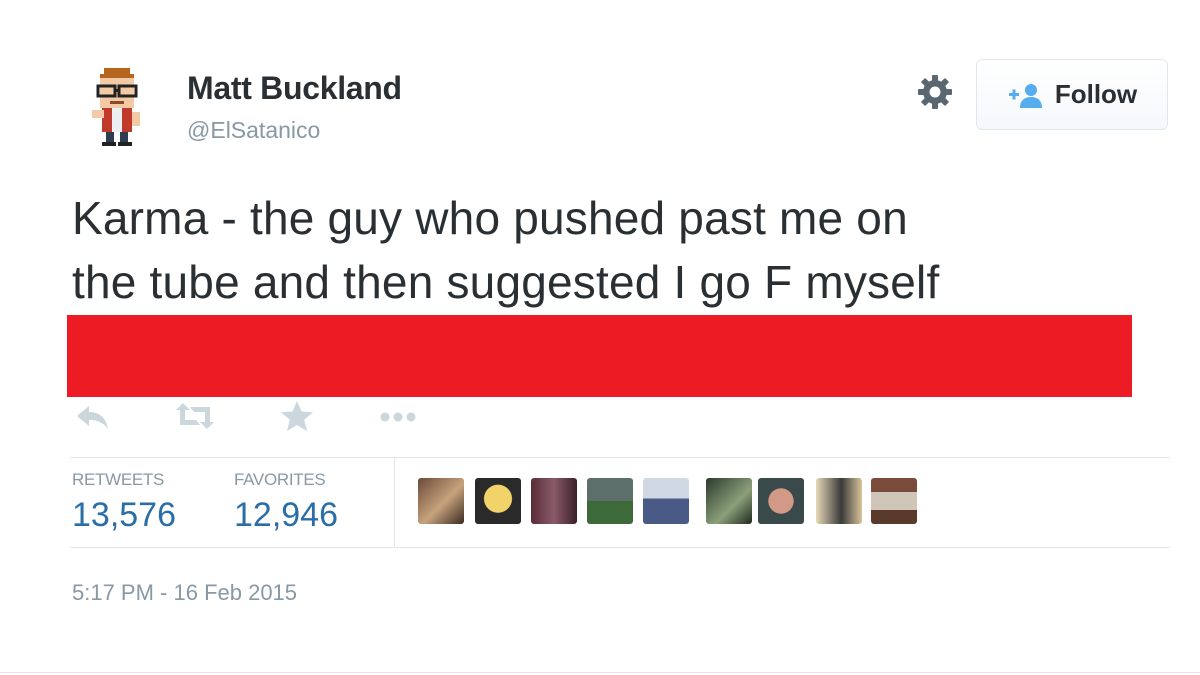 The image size is (1200, 675). Describe the element at coordinates (620, 547) in the screenshot. I see `stats-bottom-divider` at that location.